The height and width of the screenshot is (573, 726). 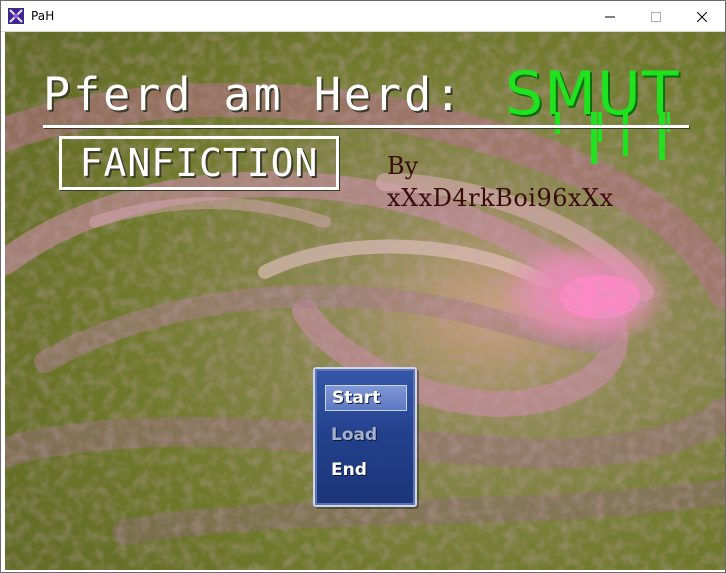 I want to click on window-controls, so click(x=656, y=16).